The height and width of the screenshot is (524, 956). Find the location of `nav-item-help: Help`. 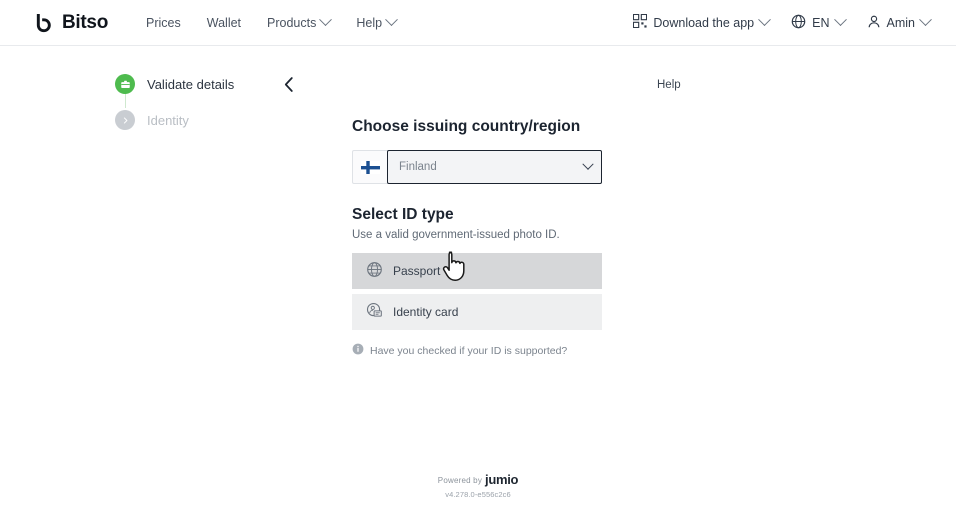

nav-item-help: Help is located at coordinates (377, 21).